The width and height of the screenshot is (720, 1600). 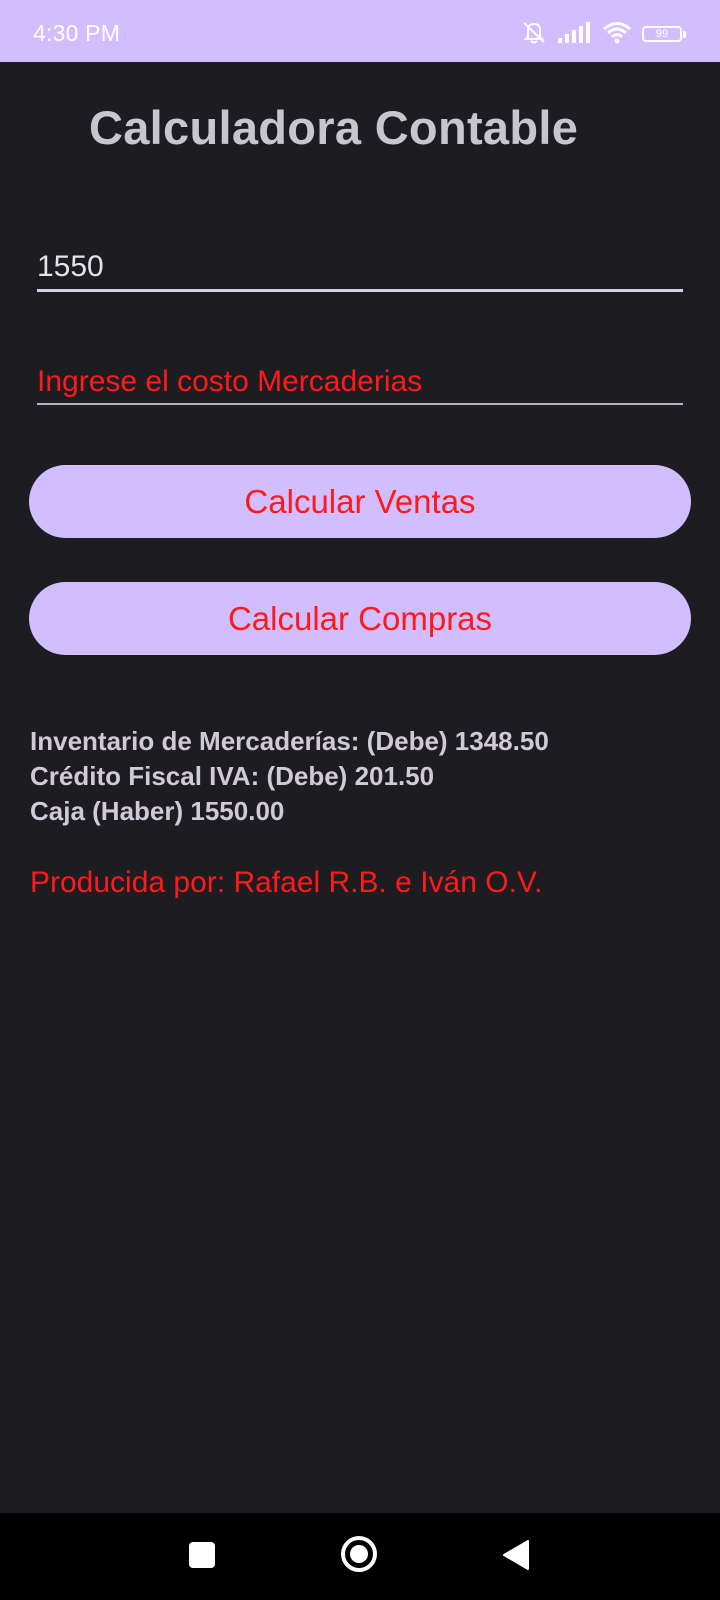 I want to click on cost-input, so click(x=360, y=383).